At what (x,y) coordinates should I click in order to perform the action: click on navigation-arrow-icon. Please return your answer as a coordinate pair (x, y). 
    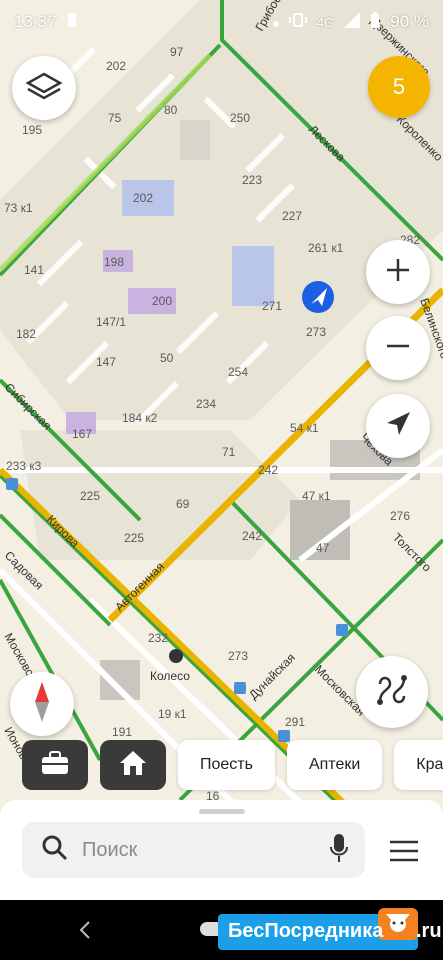
    Looking at the image, I should click on (398, 426).